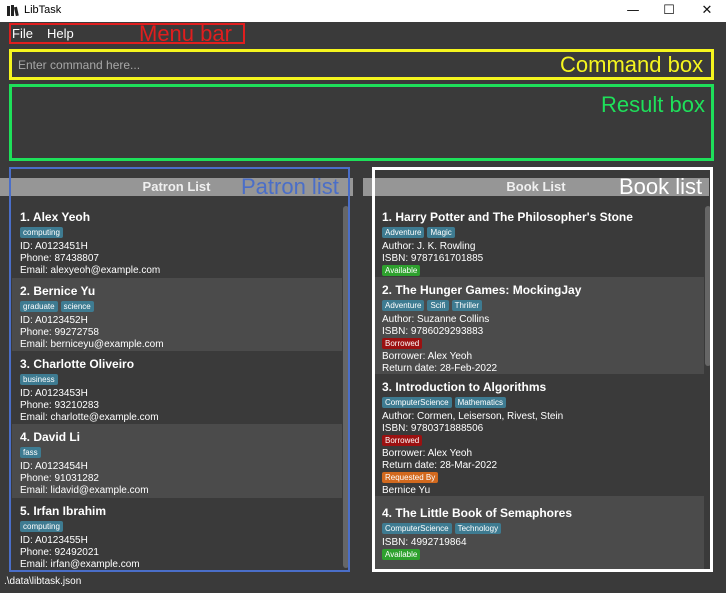 The image size is (726, 593). I want to click on patron-id: ID: A0123453H, so click(54, 393).